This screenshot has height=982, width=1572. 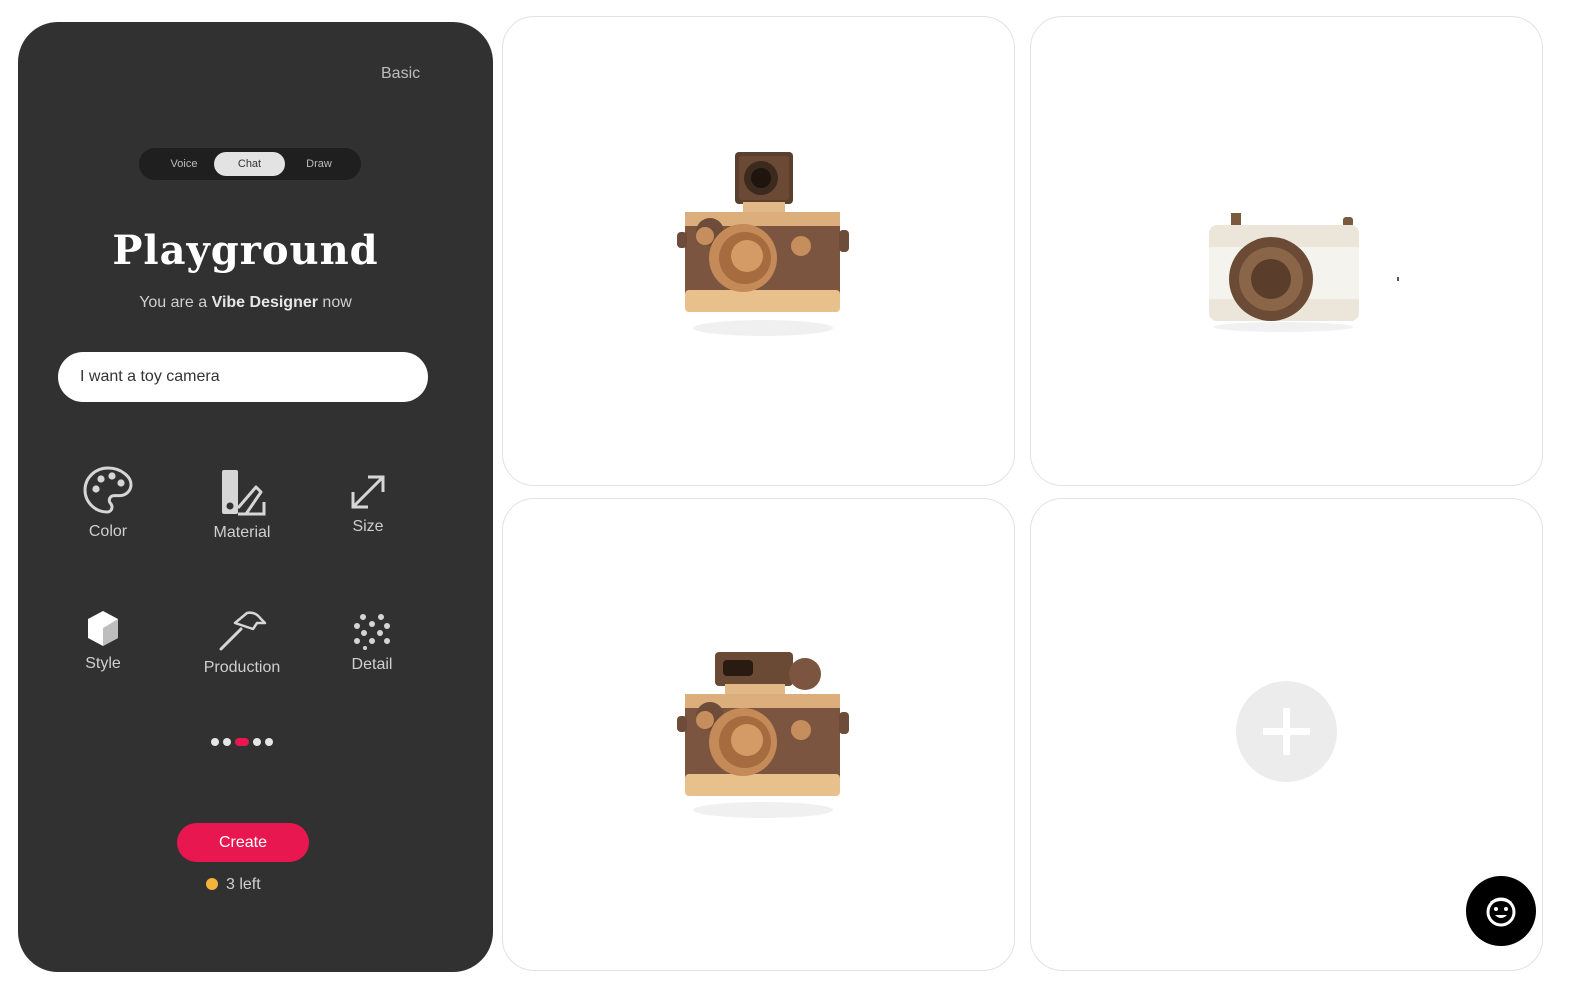 What do you see at coordinates (108, 531) in the screenshot?
I see `option-label: Color` at bounding box center [108, 531].